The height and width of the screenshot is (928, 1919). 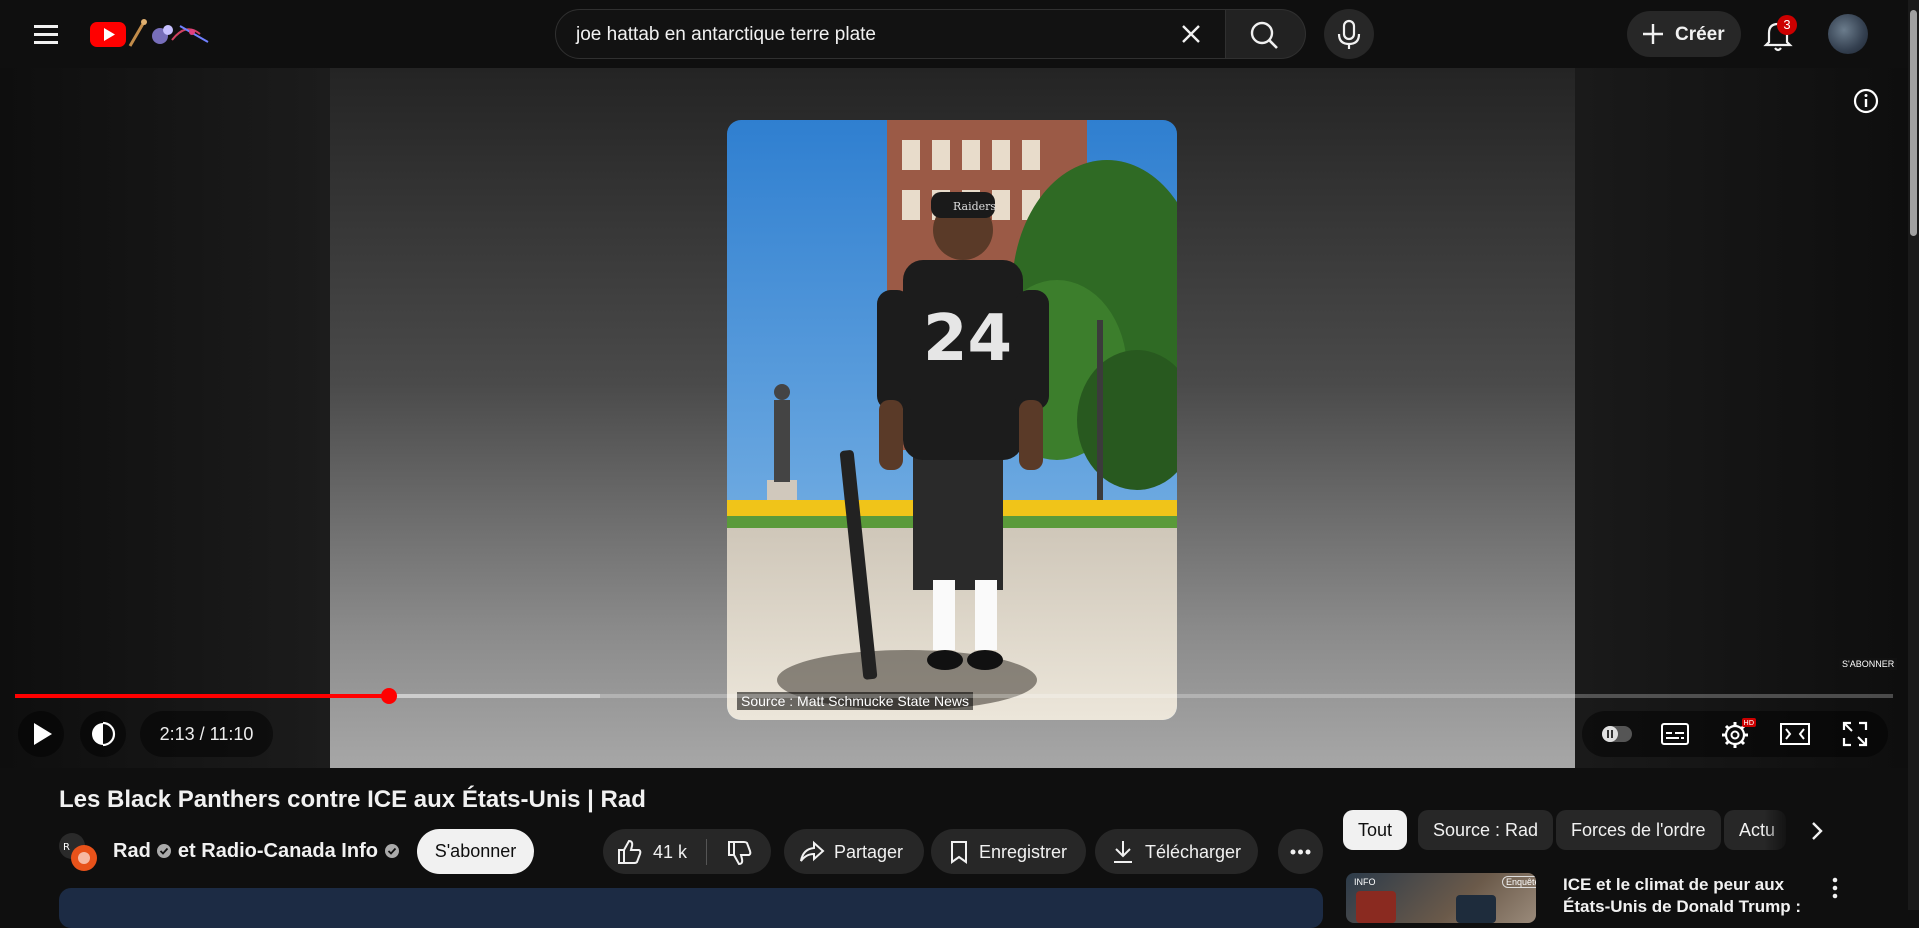 I want to click on jersey-number: 24, so click(x=967, y=339).